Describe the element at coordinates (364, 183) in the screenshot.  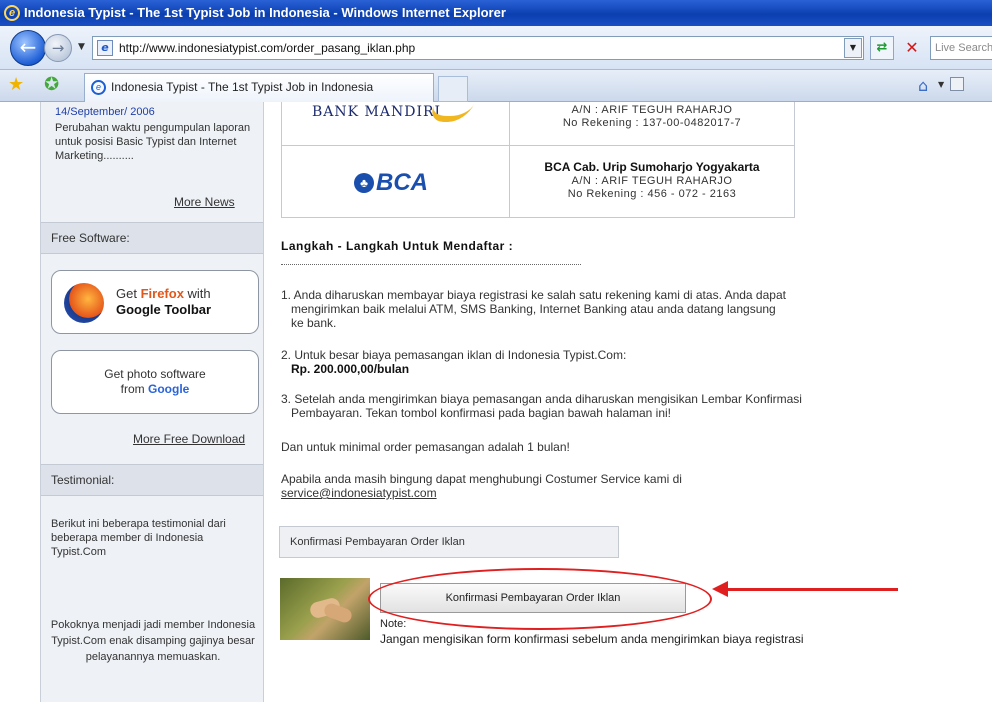
I see `bca-mark-icon: ♣` at that location.